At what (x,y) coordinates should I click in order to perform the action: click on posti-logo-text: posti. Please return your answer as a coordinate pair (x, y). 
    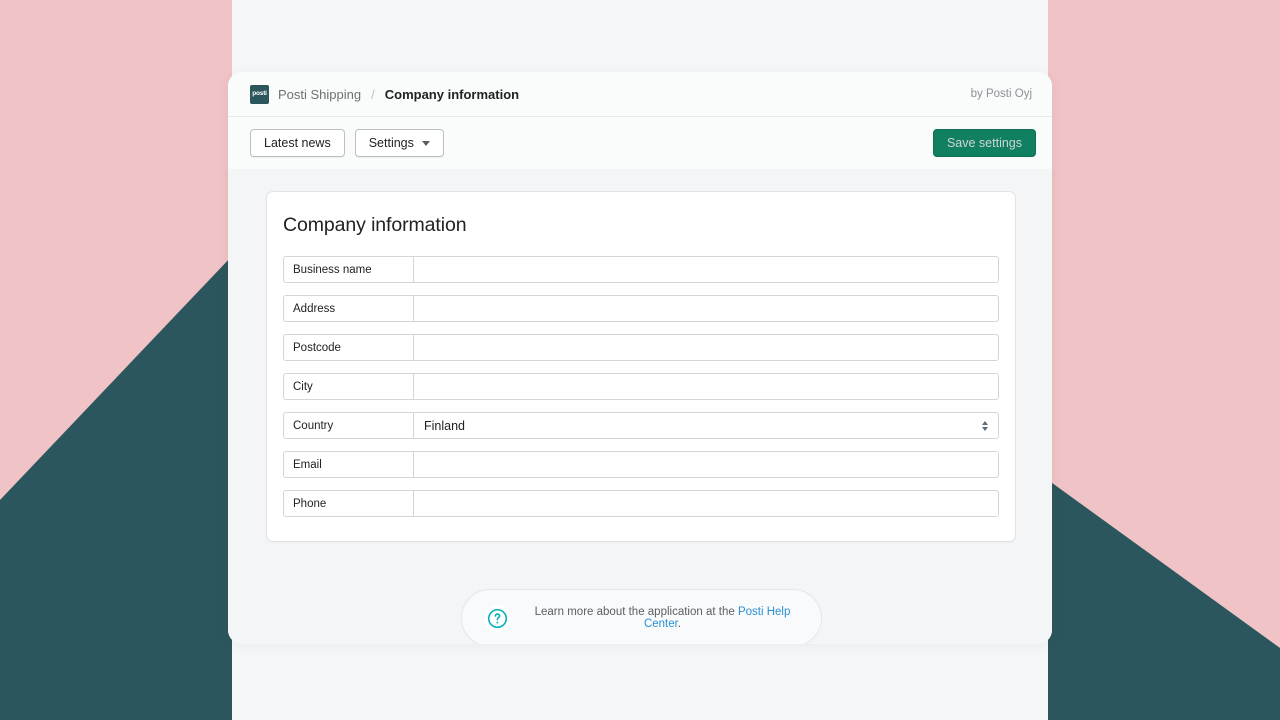
    Looking at the image, I should click on (259, 93).